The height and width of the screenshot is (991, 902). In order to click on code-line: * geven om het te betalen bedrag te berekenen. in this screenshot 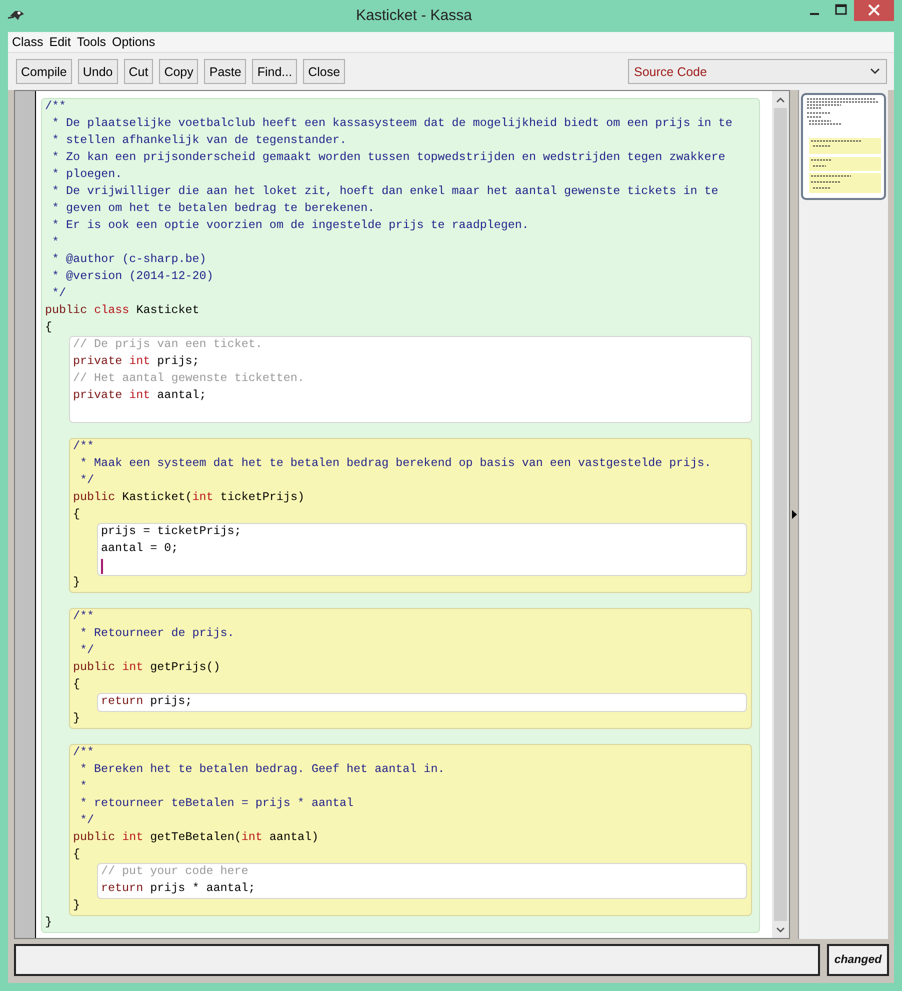, I will do `click(213, 209)`.